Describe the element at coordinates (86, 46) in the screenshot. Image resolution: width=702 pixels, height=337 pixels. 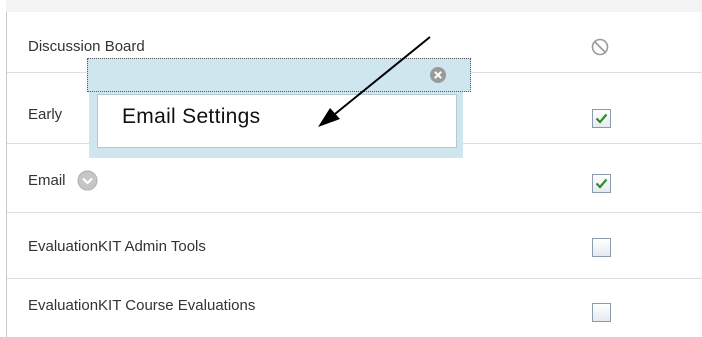
I see `tool-name-discussion-board: Discussion Board` at that location.